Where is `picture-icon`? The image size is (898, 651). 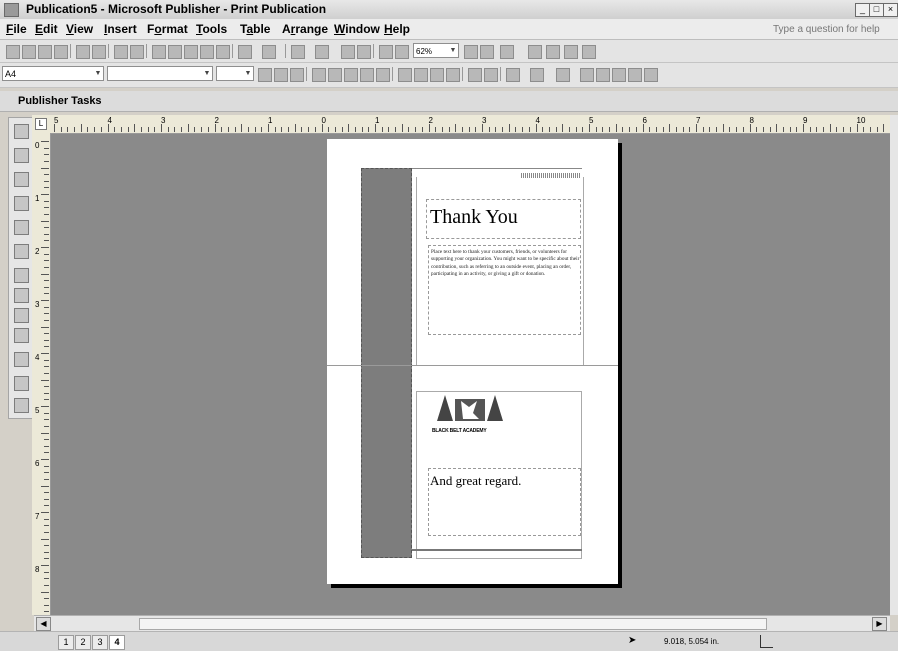 picture-icon is located at coordinates (589, 52).